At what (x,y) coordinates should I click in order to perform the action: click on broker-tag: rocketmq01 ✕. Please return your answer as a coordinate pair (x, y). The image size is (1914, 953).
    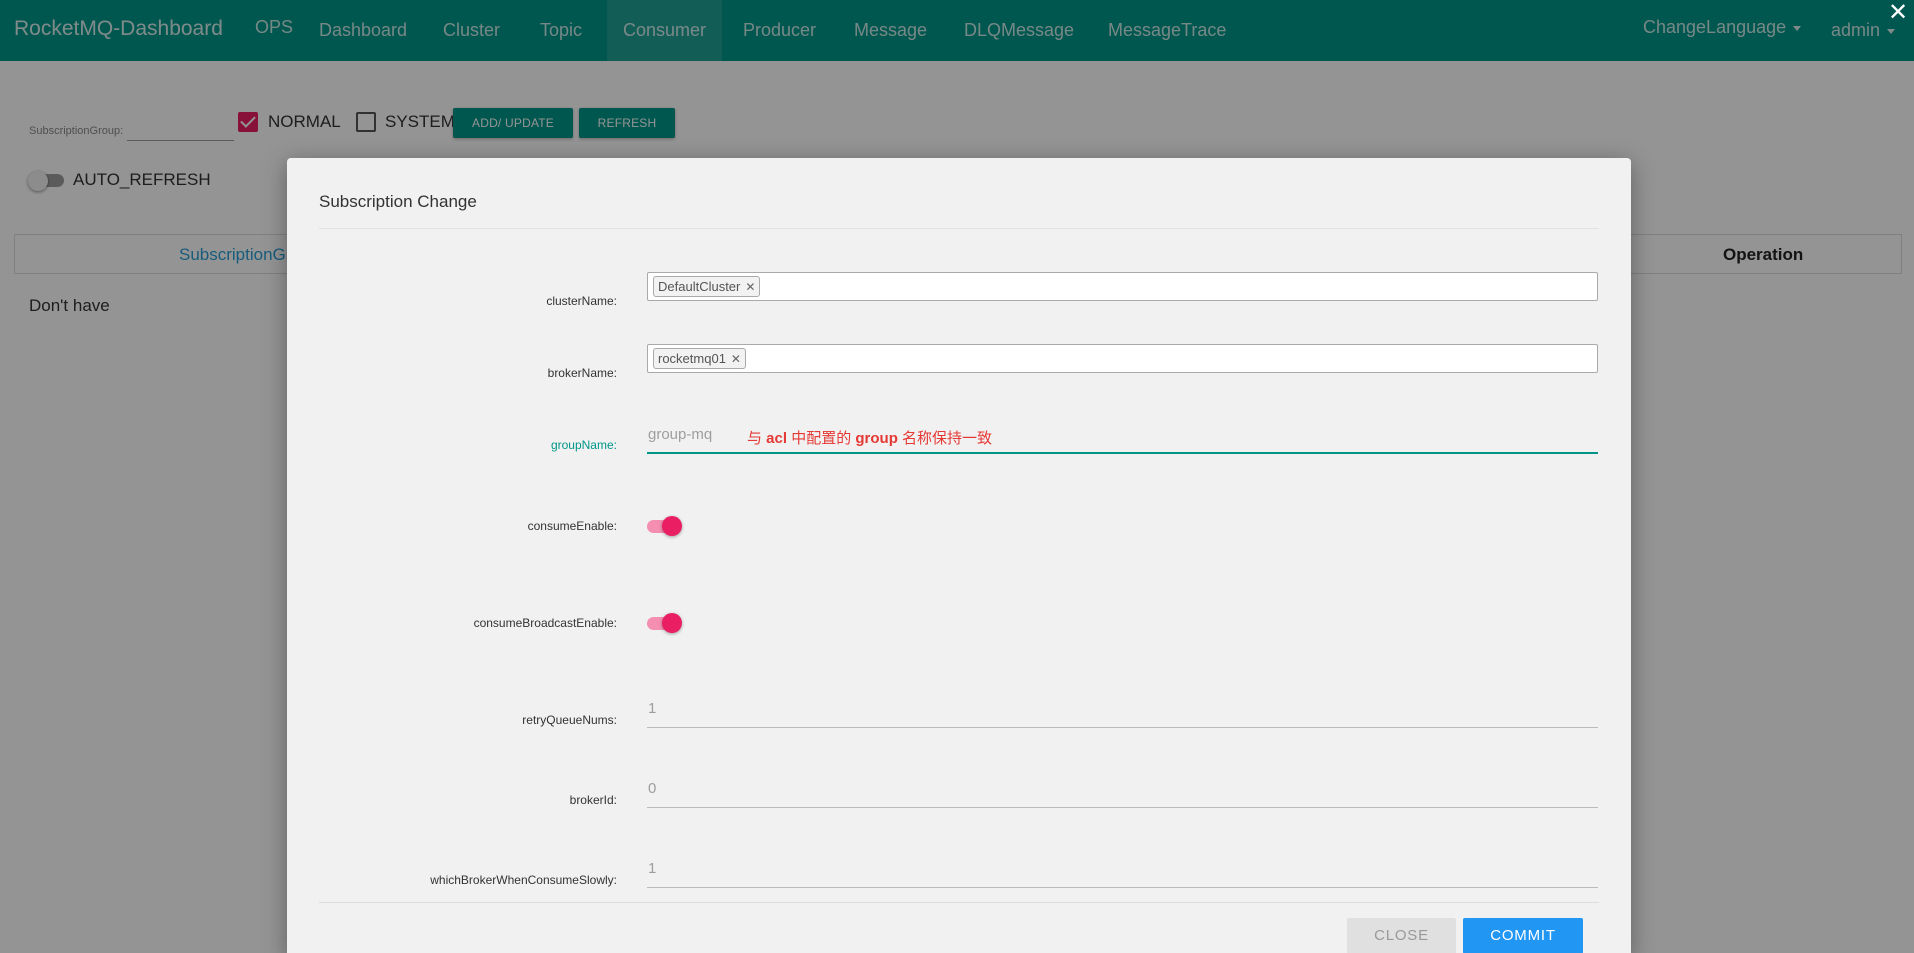
    Looking at the image, I should click on (699, 358).